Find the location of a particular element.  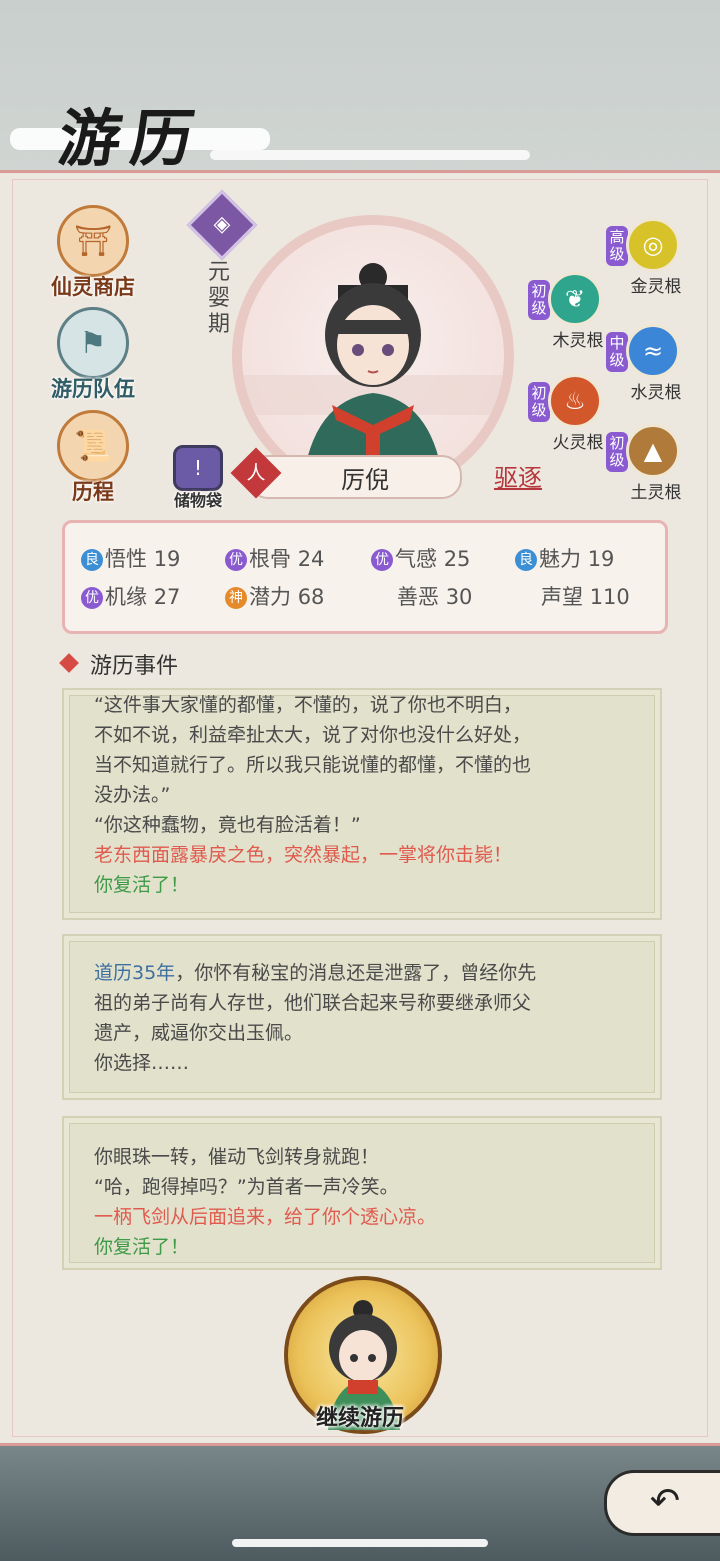

events-title: 游历事件 is located at coordinates (134, 666).